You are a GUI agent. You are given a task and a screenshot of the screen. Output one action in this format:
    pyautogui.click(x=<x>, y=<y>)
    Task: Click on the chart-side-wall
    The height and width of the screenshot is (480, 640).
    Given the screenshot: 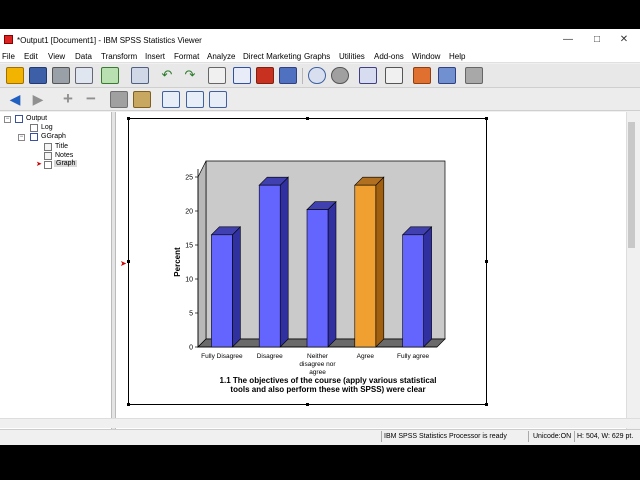 What is the action you would take?
    pyautogui.click(x=202, y=254)
    